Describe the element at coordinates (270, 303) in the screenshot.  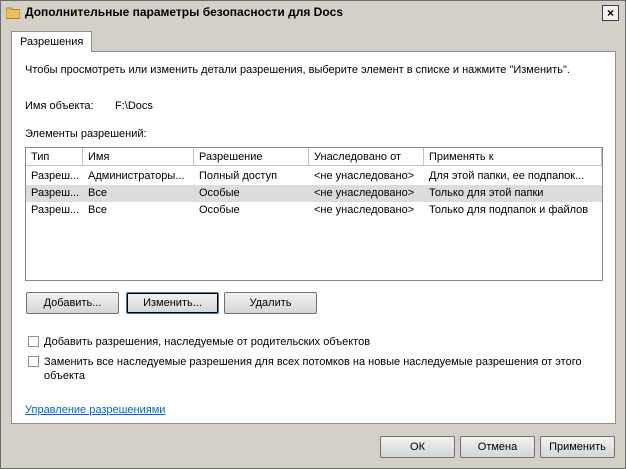
I see `remove-button: Удалить` at that location.